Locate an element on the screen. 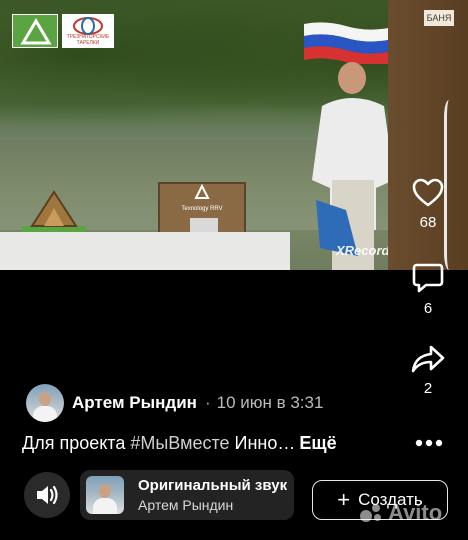 This screenshot has width=468, height=540. more-horizontal-icon is located at coordinates (429, 443).